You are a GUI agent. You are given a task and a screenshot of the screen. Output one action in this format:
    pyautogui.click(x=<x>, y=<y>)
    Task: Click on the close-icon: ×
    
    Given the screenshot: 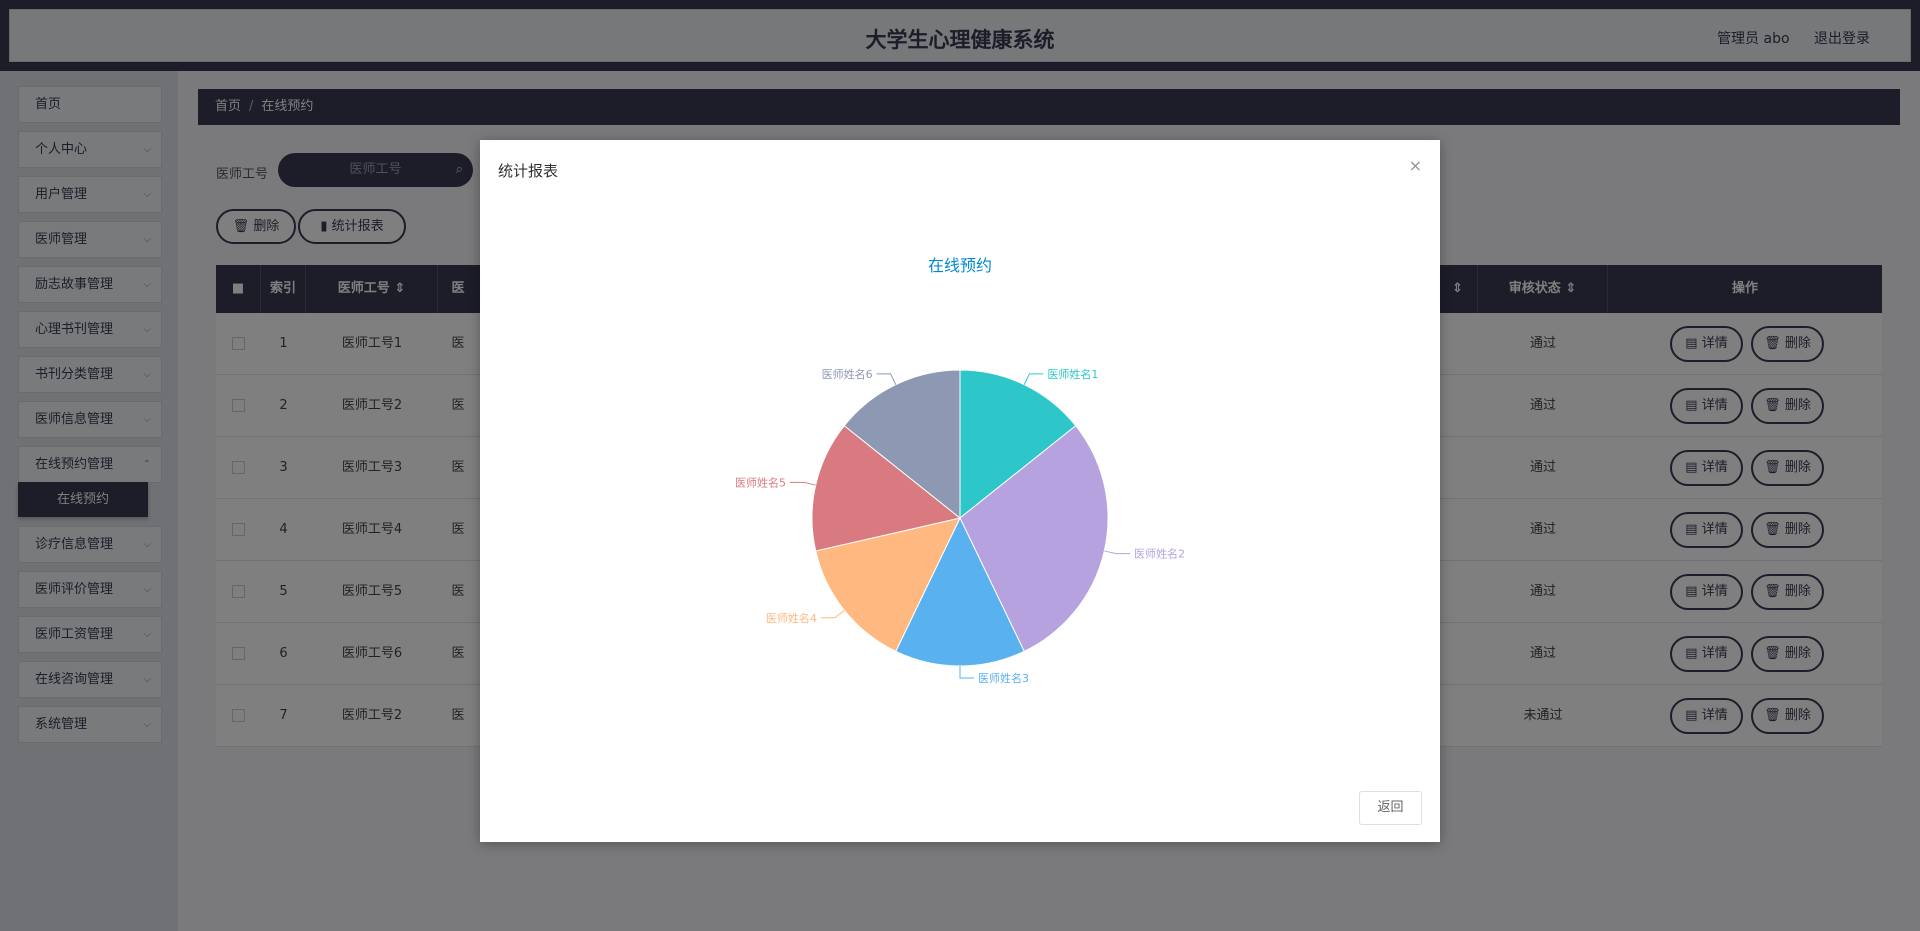 What is the action you would take?
    pyautogui.click(x=1415, y=165)
    